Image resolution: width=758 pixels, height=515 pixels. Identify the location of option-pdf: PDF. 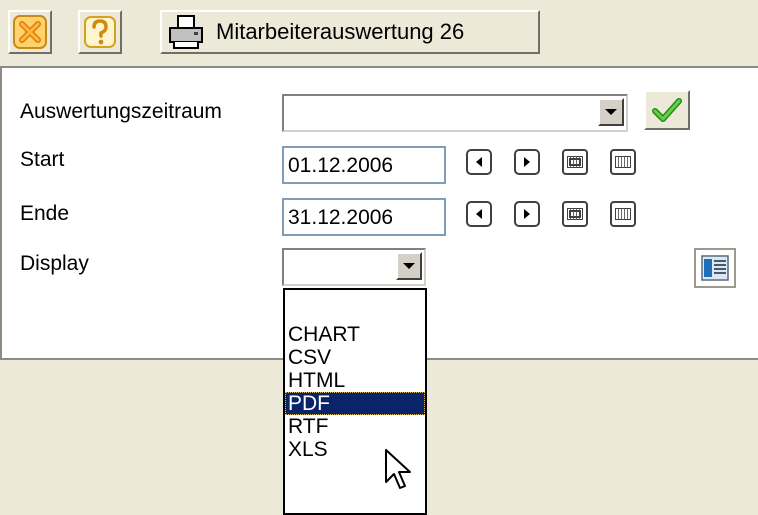
(355, 403).